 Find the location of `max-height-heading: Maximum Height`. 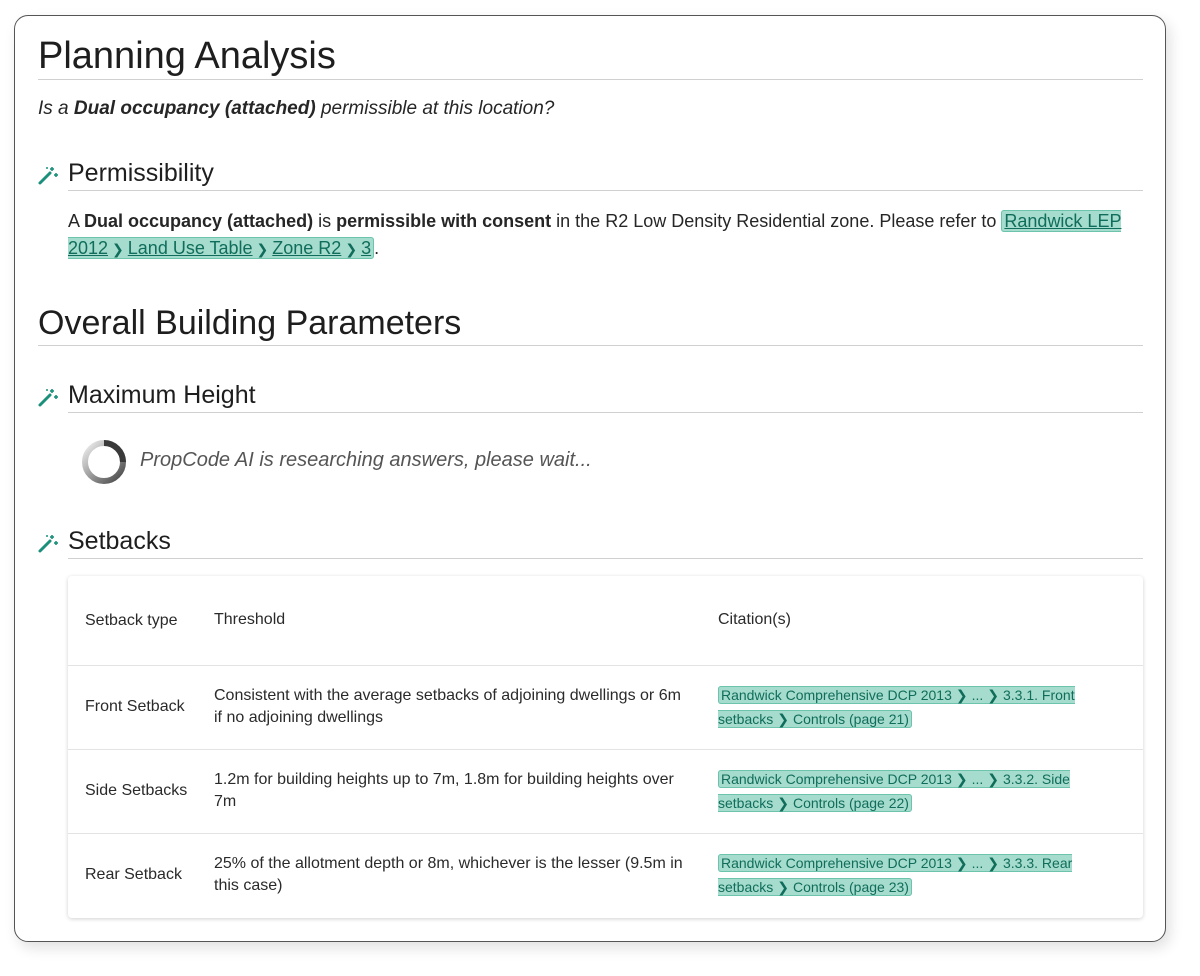

max-height-heading: Maximum Height is located at coordinates (605, 396).